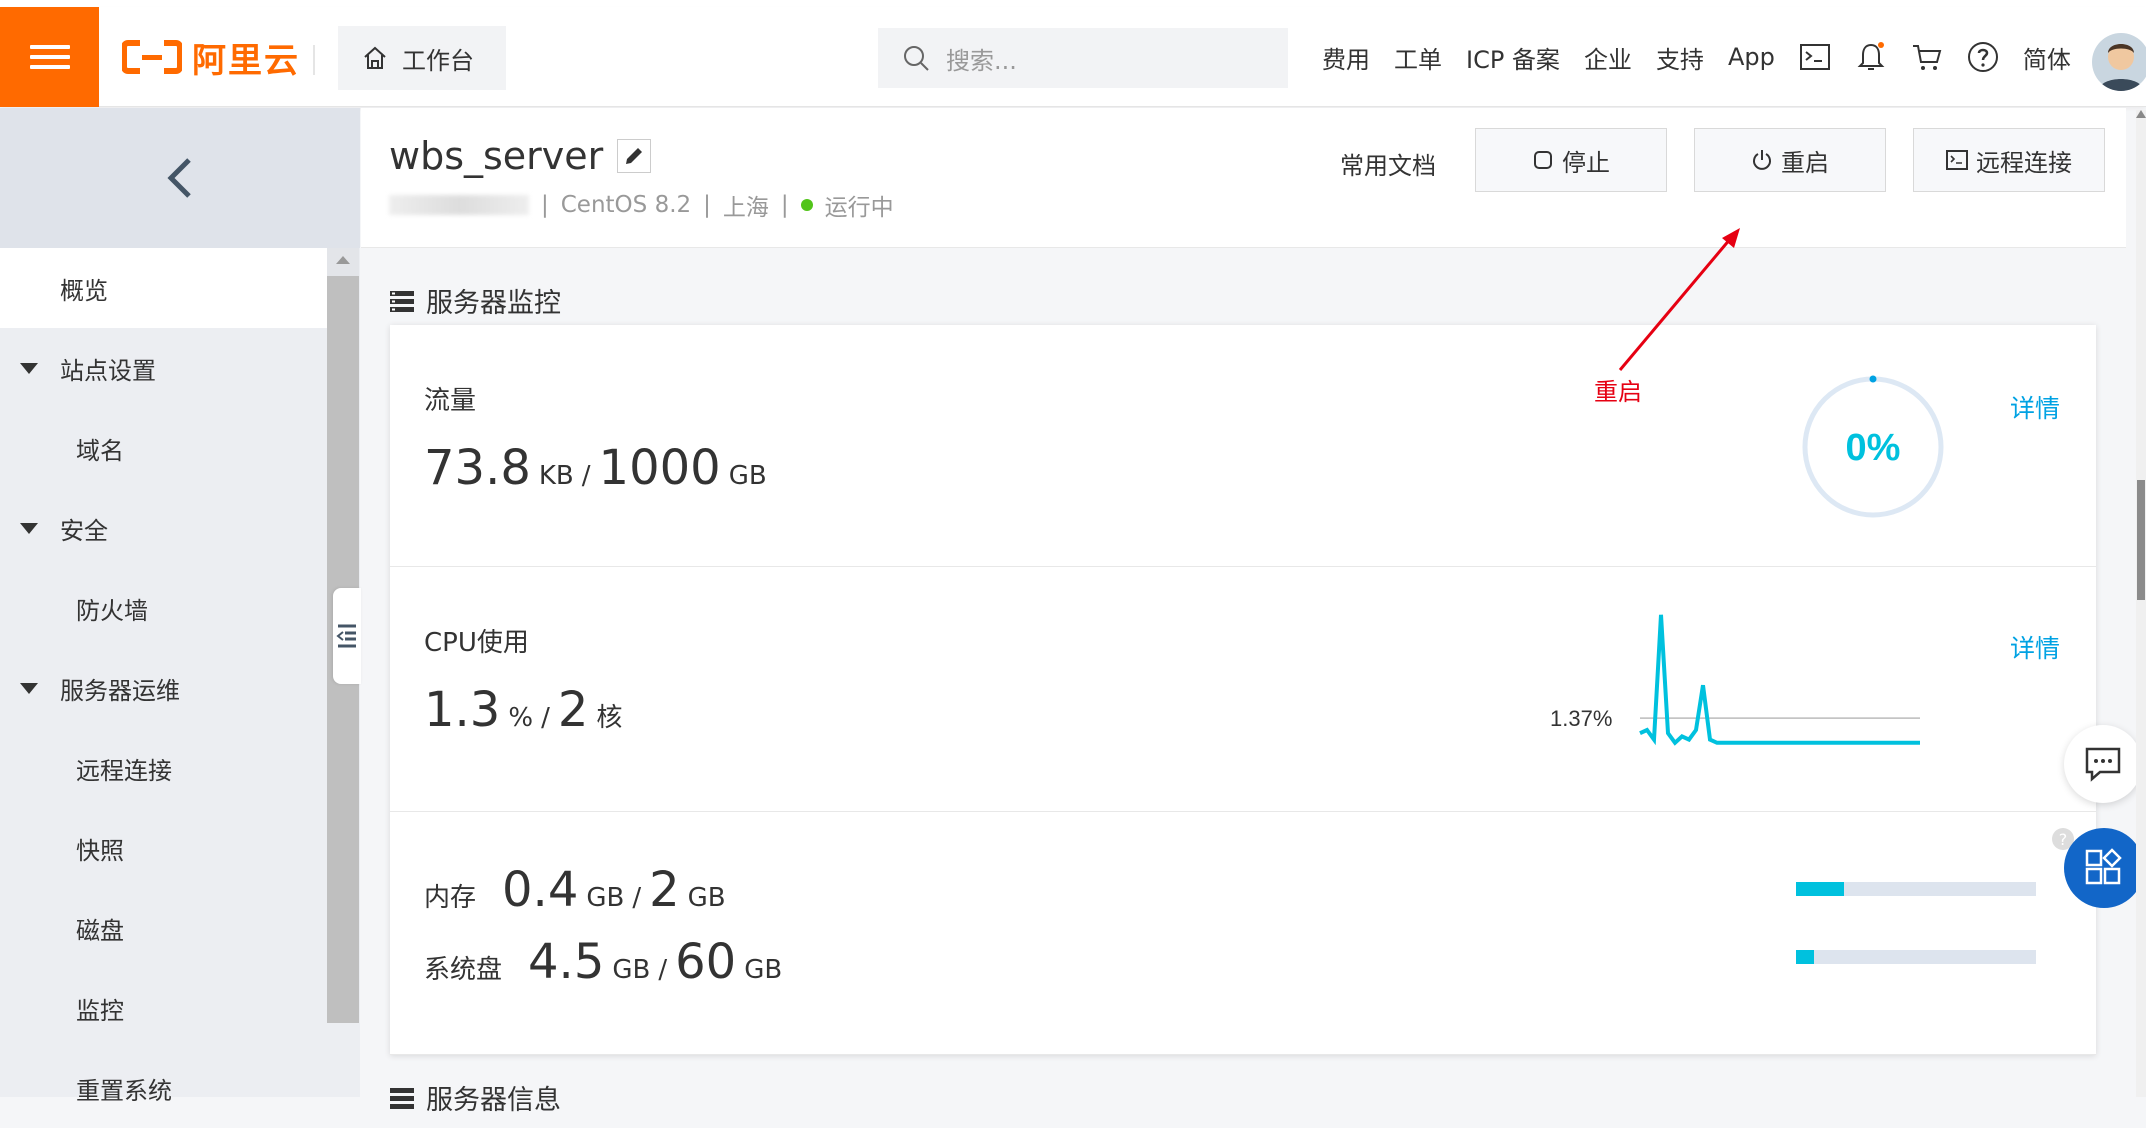 This screenshot has height=1128, width=2146. Describe the element at coordinates (84, 530) in the screenshot. I see `sidebar-item-label: 安全` at that location.